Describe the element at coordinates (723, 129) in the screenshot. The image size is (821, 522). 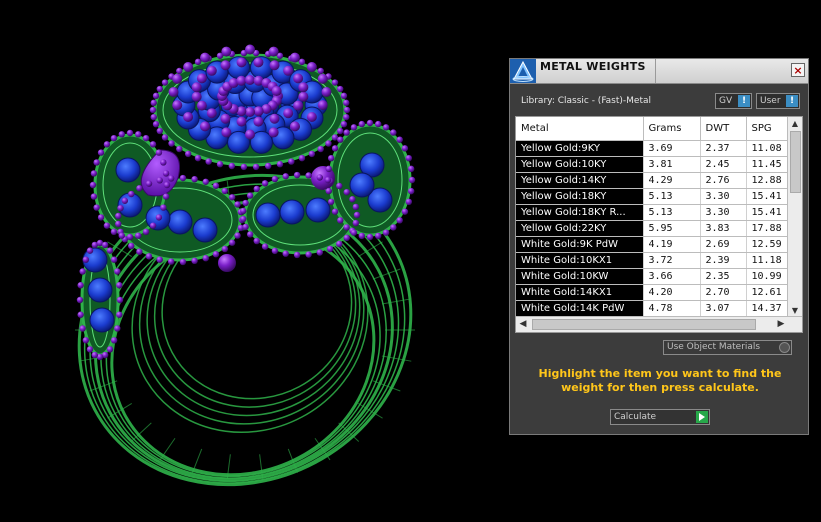
I see `col-header-dwt: DWT` at that location.